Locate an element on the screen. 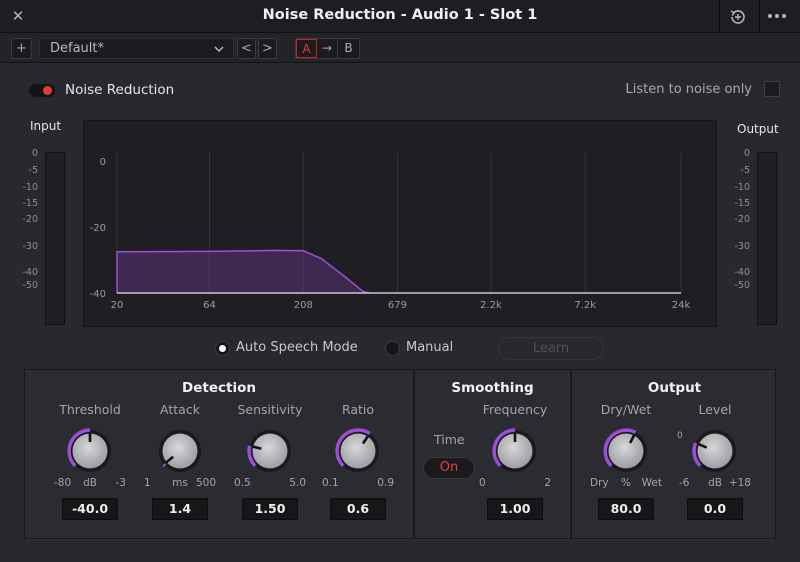 The height and width of the screenshot is (562, 800). attack-max-label: 500 is located at coordinates (205, 483).